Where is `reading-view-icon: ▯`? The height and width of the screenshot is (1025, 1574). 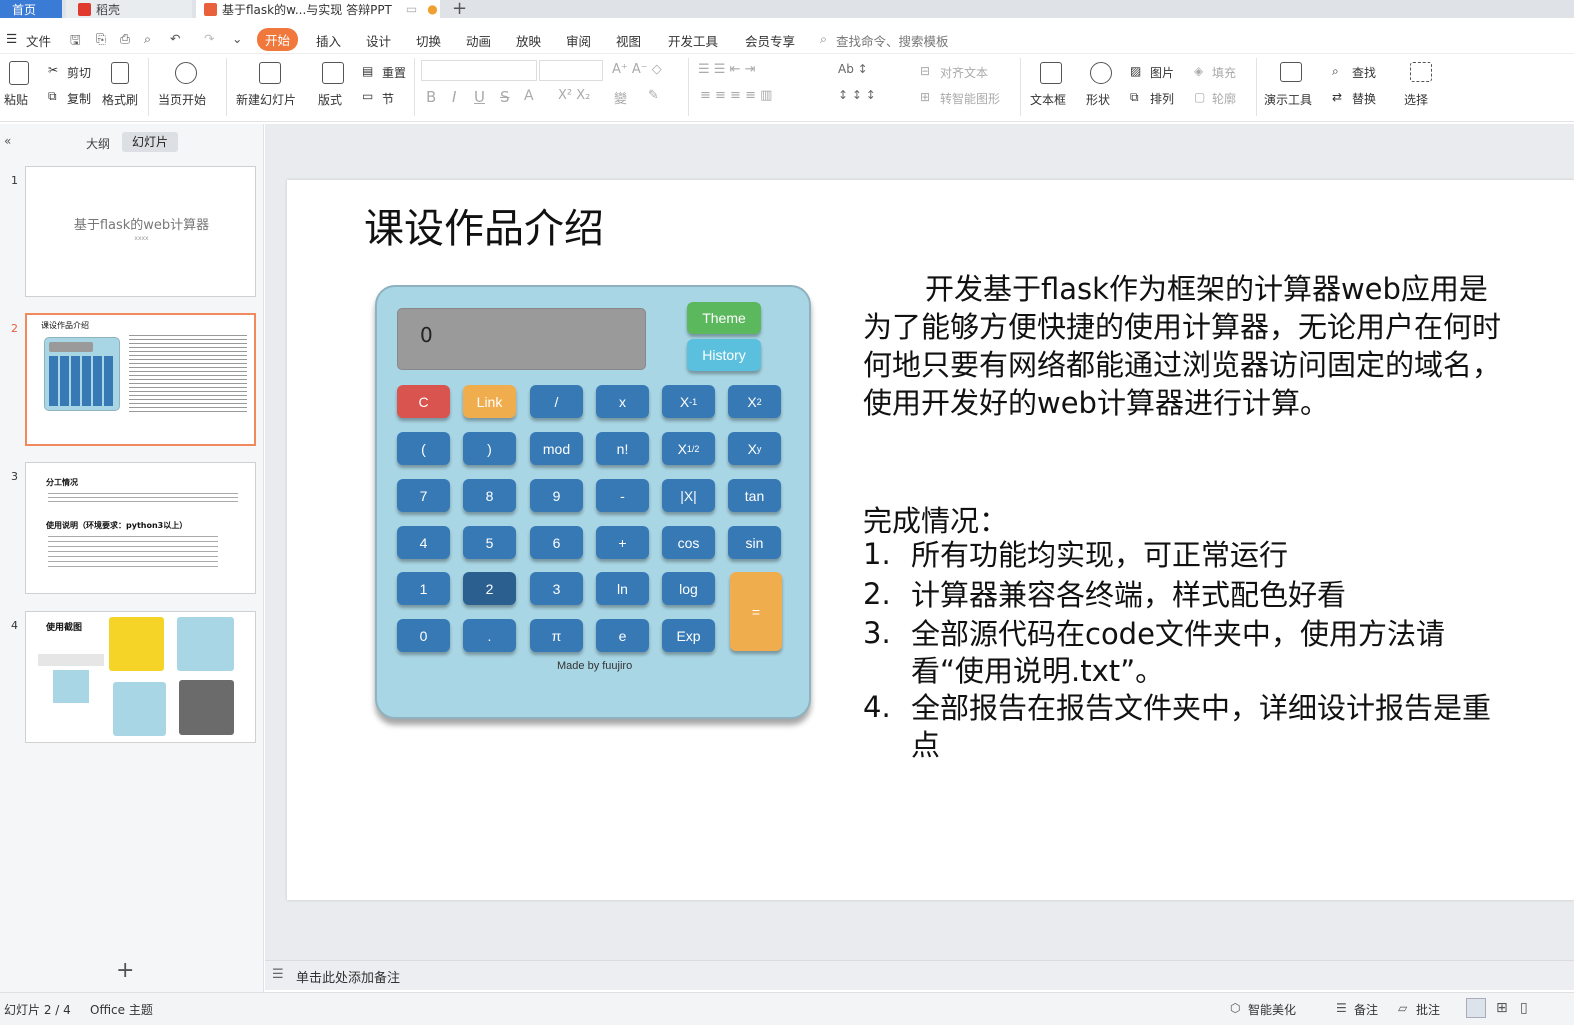 reading-view-icon: ▯ is located at coordinates (1524, 1008).